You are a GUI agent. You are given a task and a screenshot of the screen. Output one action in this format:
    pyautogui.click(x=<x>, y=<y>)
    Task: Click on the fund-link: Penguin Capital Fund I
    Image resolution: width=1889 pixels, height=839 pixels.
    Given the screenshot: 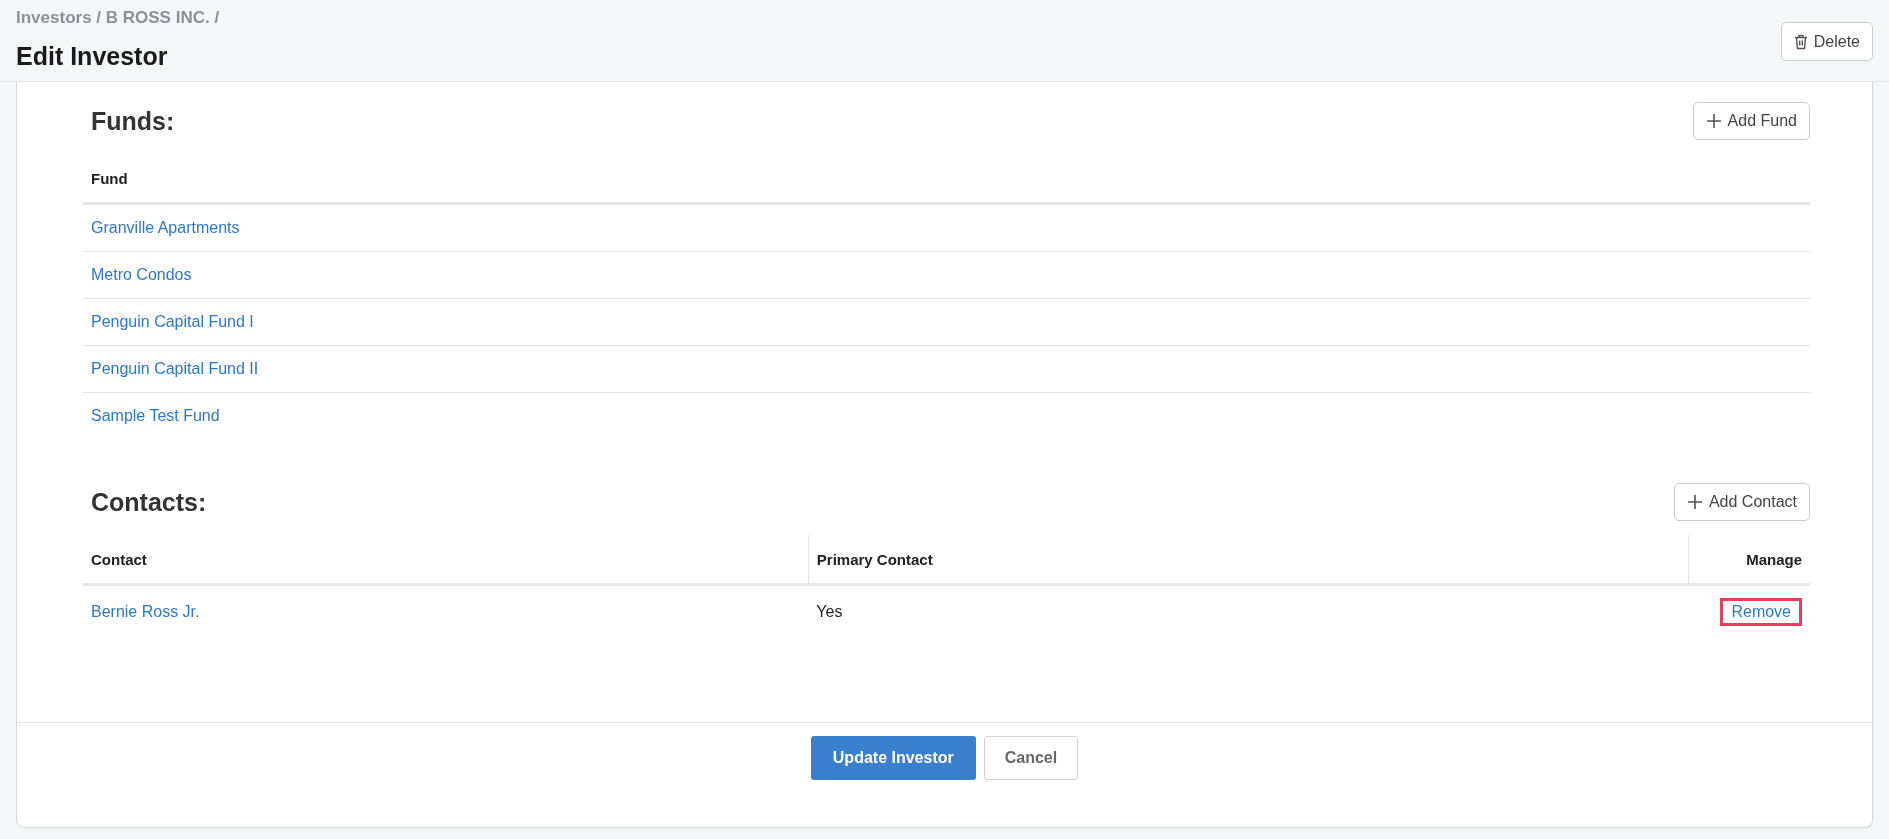 What is the action you would take?
    pyautogui.click(x=172, y=321)
    